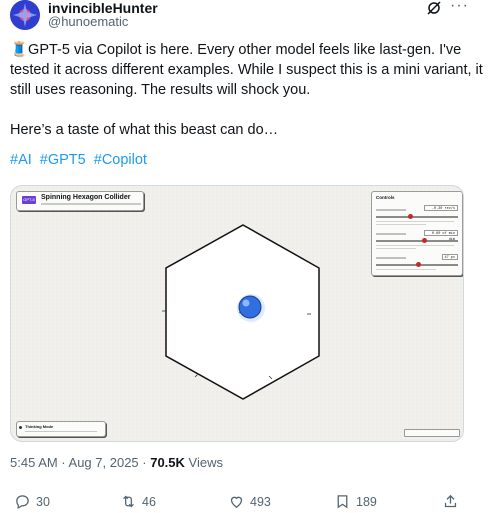 Image resolution: width=494 pixels, height=513 pixels. What do you see at coordinates (450, 257) in the screenshot?
I see `control-value-box: 47 px` at bounding box center [450, 257].